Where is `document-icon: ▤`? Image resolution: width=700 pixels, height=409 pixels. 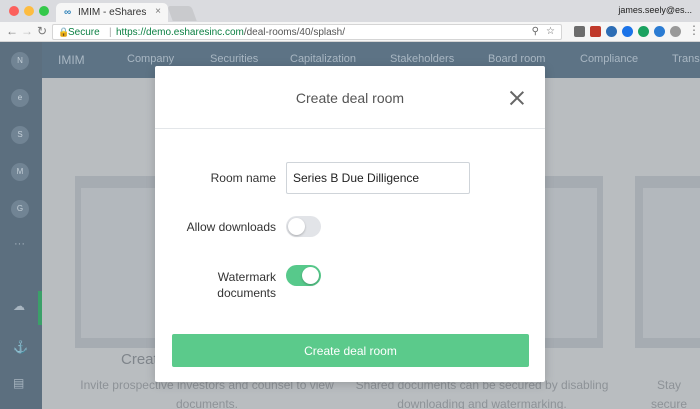
document-icon: ▤ is located at coordinates (18, 383).